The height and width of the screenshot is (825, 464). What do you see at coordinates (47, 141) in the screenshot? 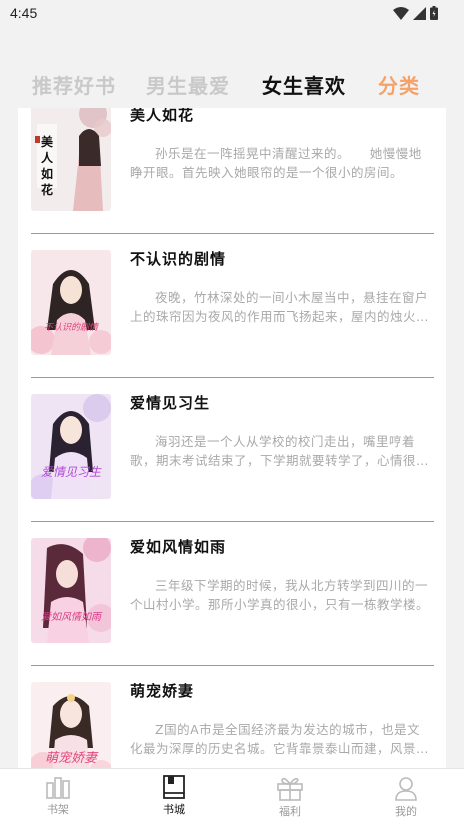
I see `svg-text: 美` at bounding box center [47, 141].